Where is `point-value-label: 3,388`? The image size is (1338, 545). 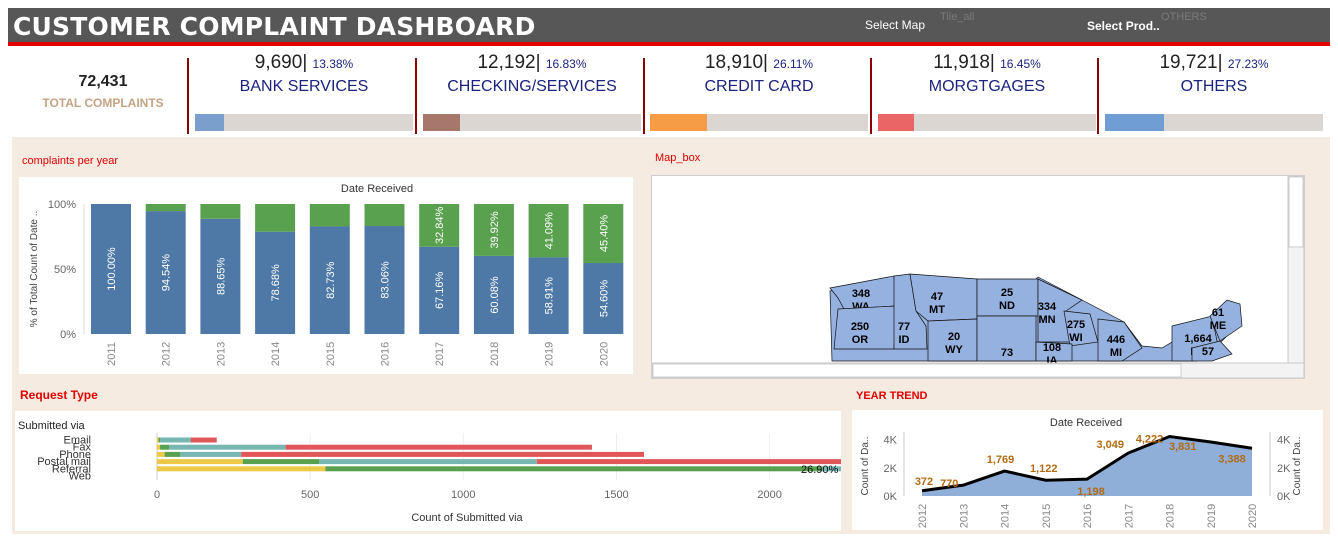
point-value-label: 3,388 is located at coordinates (1232, 459).